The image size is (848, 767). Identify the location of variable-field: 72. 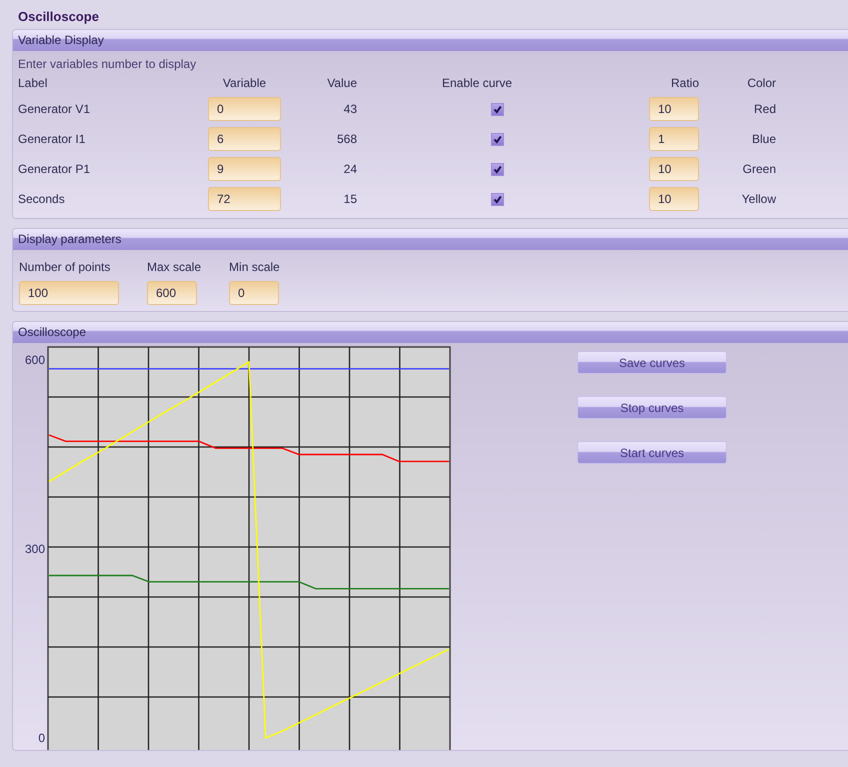
(244, 199).